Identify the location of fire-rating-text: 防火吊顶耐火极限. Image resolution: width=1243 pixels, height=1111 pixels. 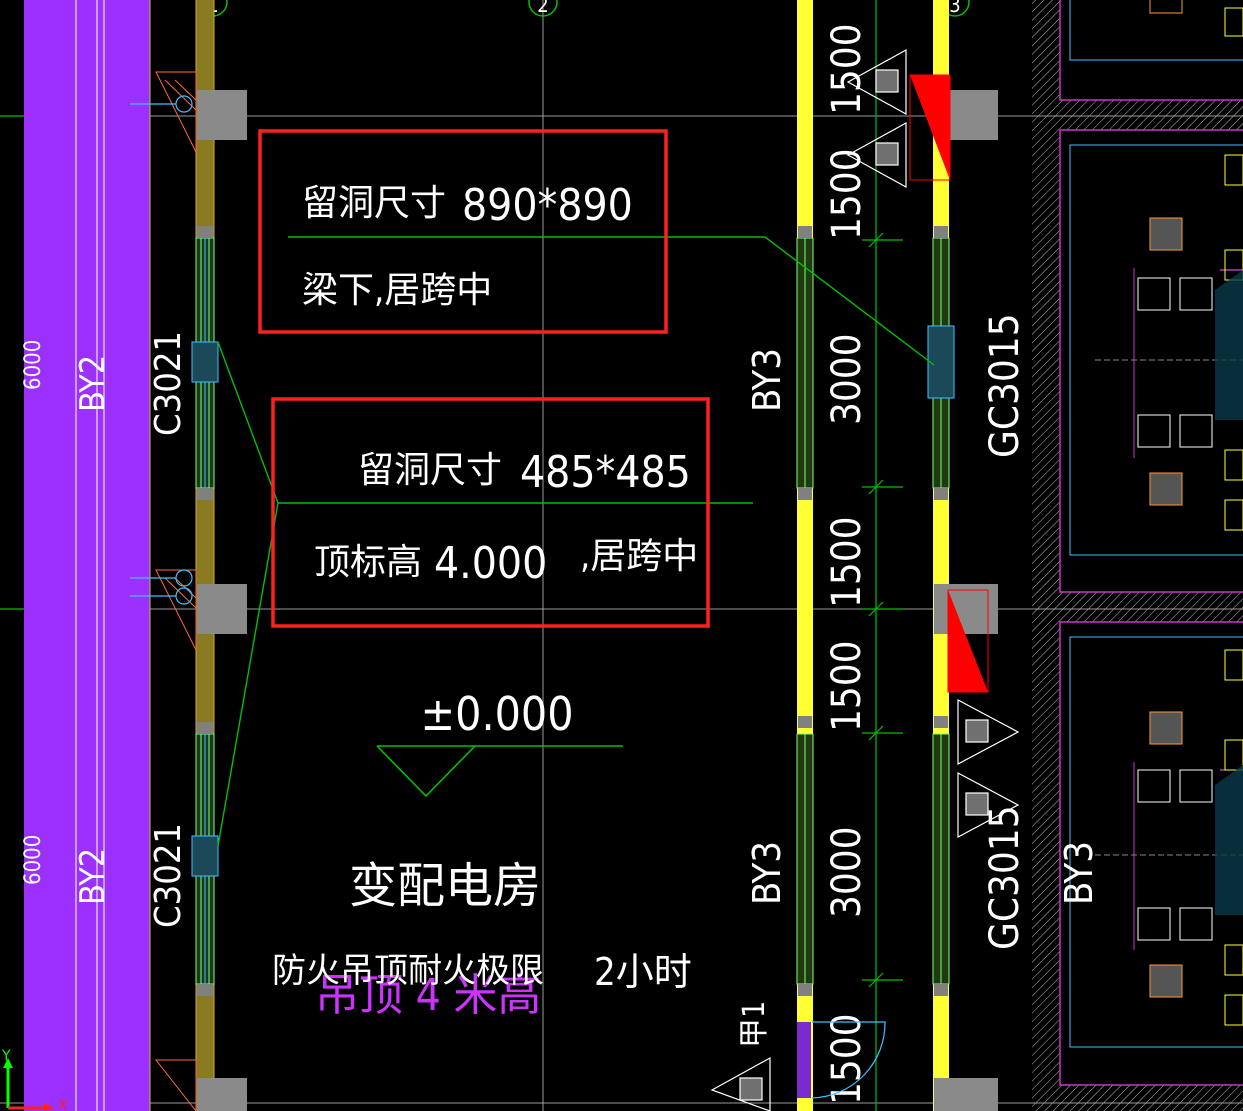
(408, 971).